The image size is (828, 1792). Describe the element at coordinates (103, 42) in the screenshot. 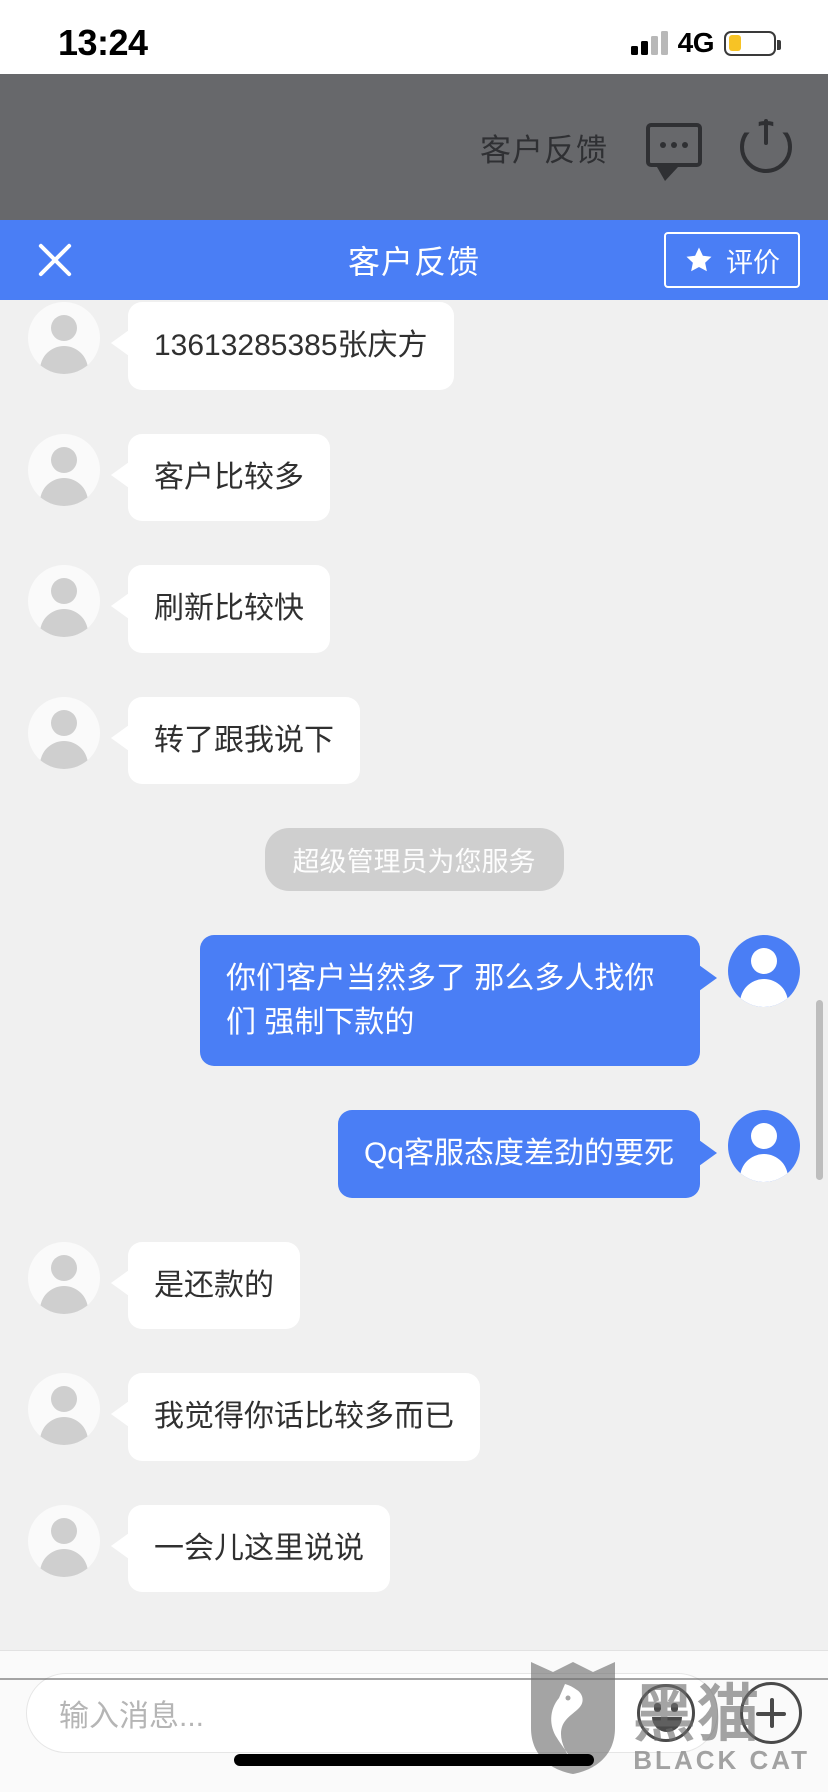

I see `status-time: 13:24` at that location.